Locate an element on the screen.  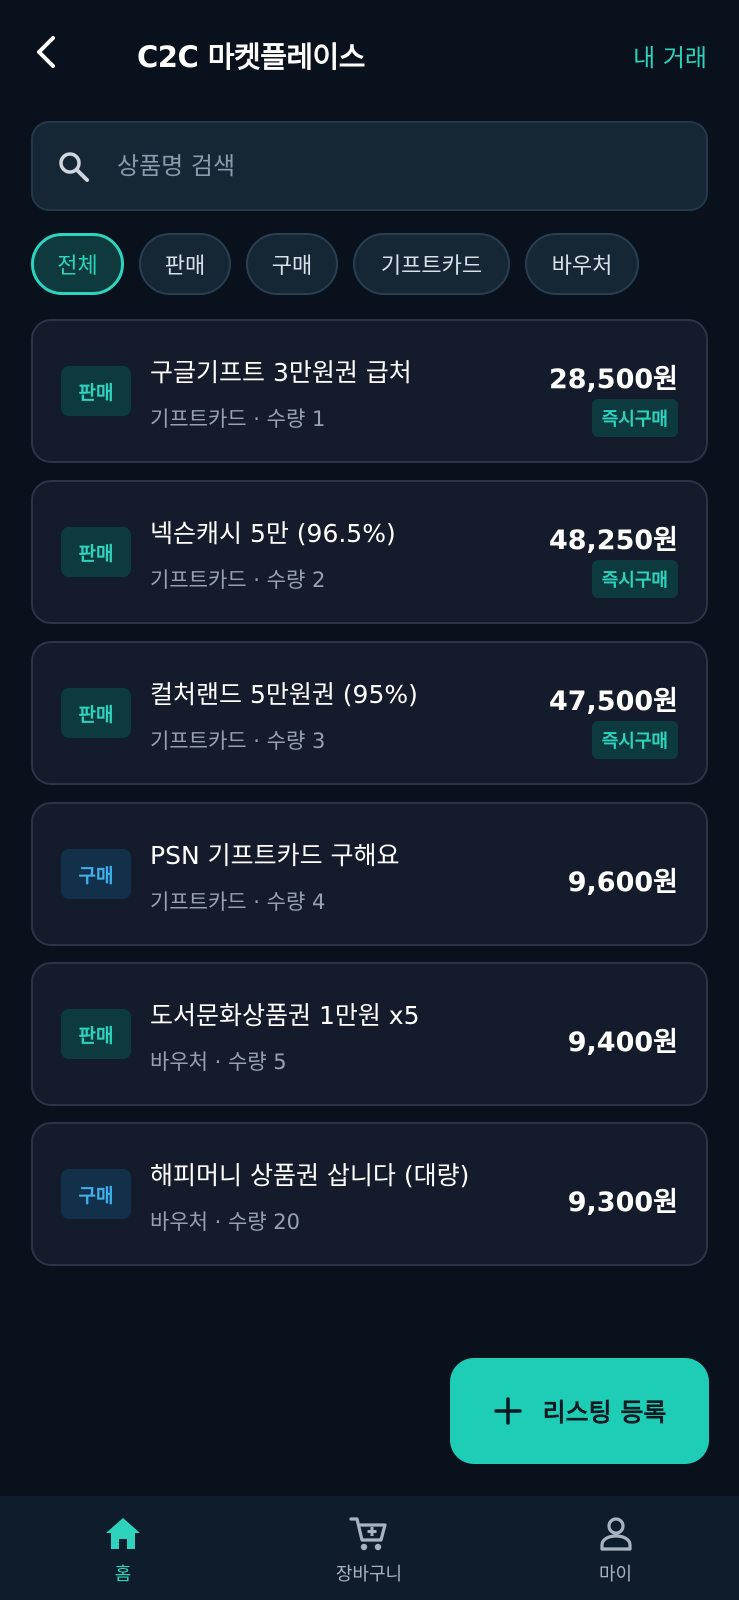
cart-icon is located at coordinates (368, 1534).